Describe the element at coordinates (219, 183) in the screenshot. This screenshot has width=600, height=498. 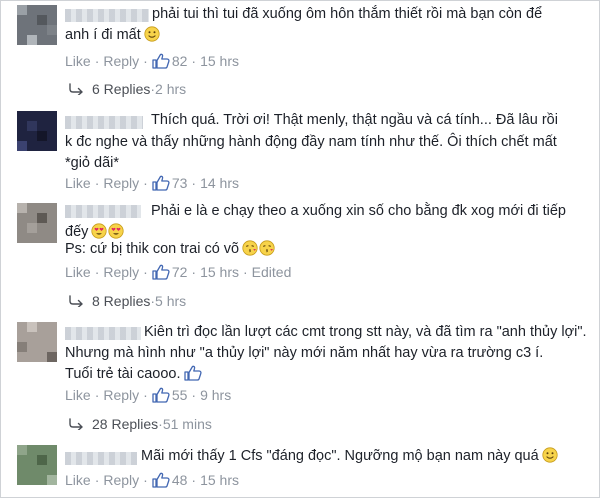
I see `timestamp: 14 hrs` at that location.